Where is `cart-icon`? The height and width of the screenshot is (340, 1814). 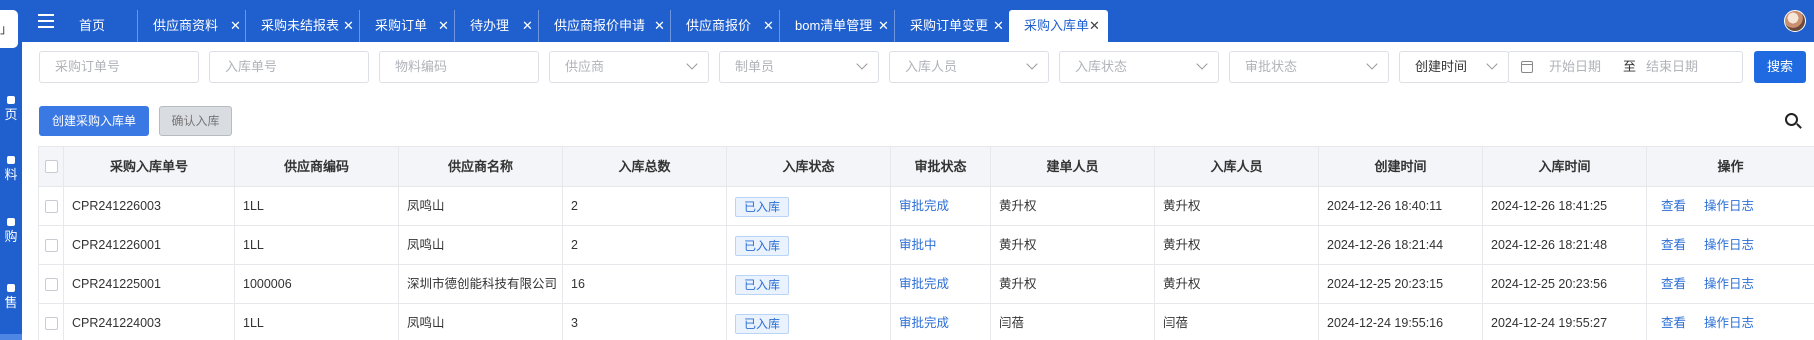 cart-icon is located at coordinates (11, 222).